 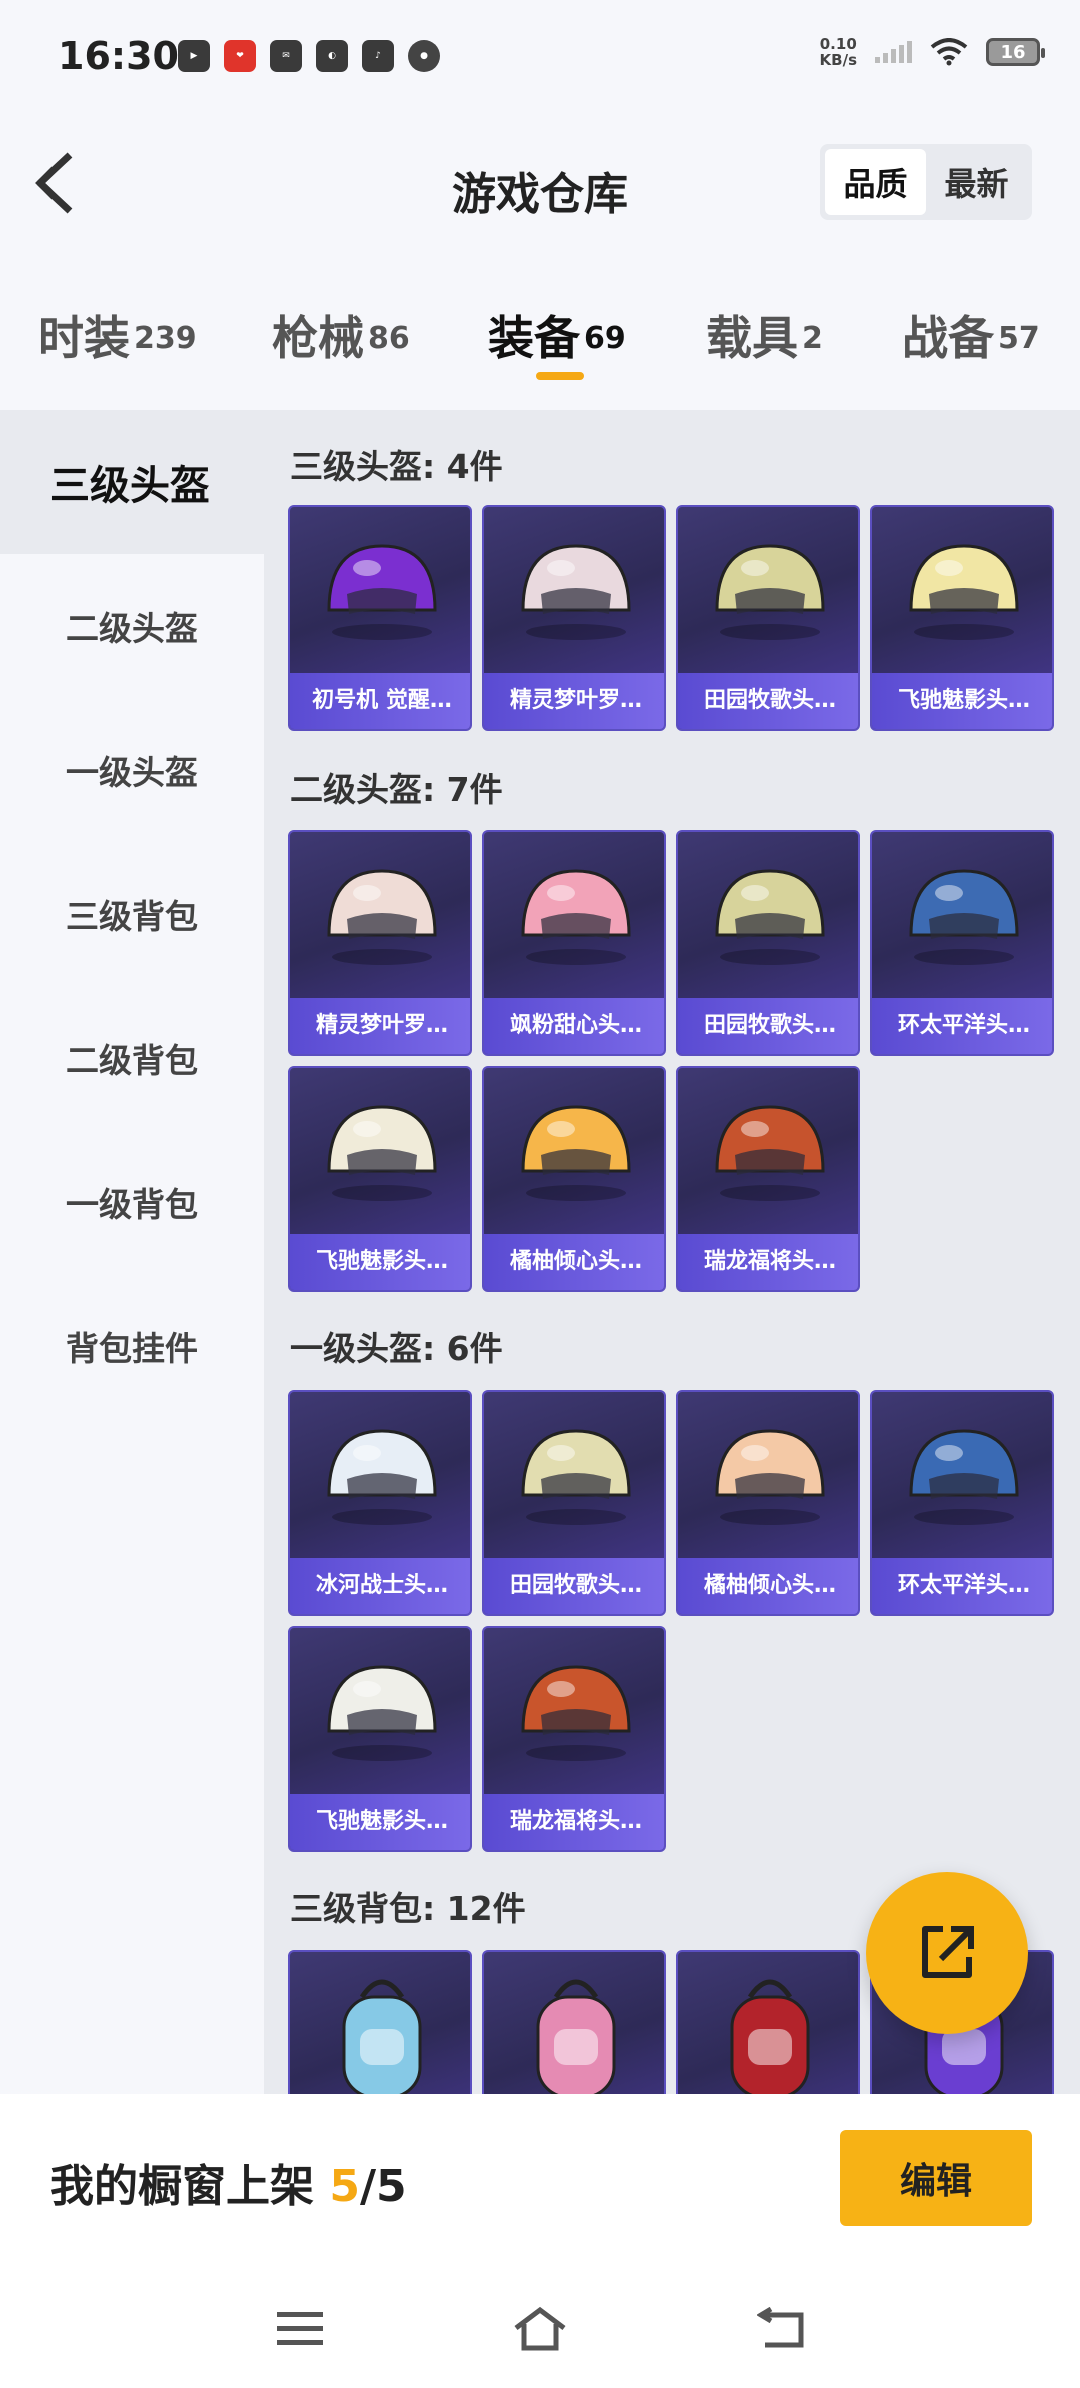 I want to click on net-speed: 0.10 KB/s, so click(x=838, y=52).